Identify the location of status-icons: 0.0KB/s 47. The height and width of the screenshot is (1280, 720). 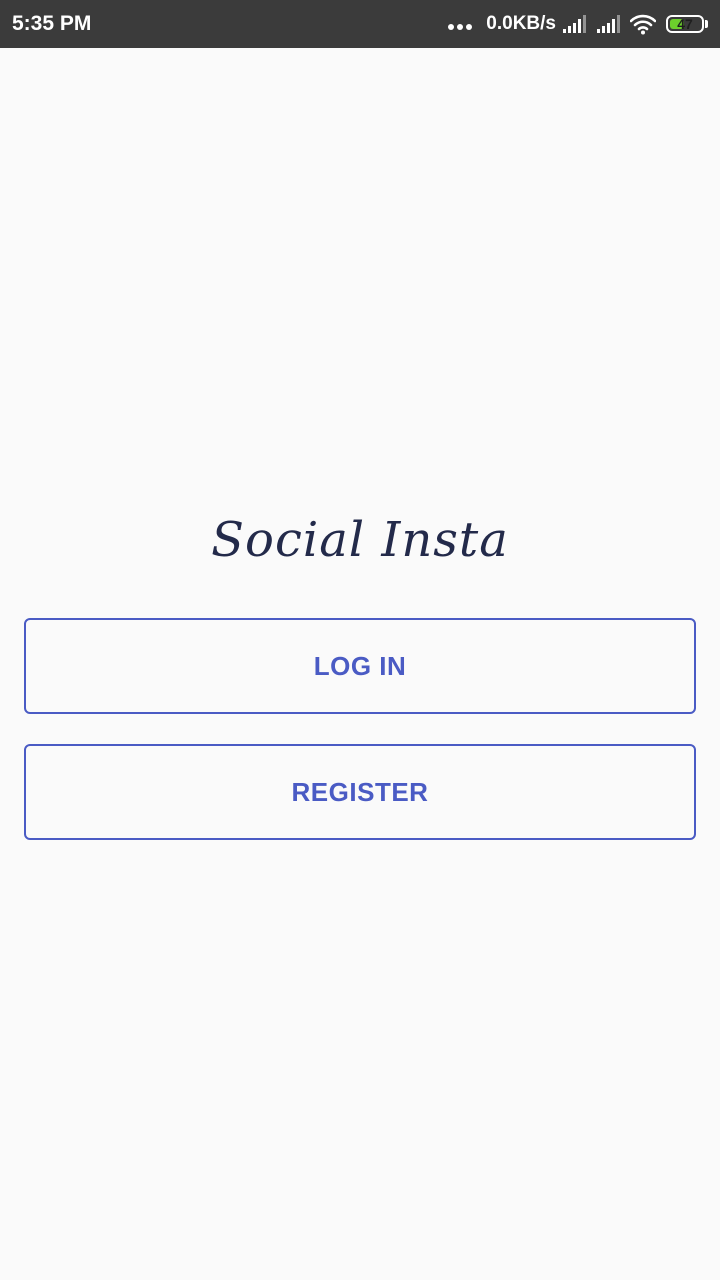
(578, 24).